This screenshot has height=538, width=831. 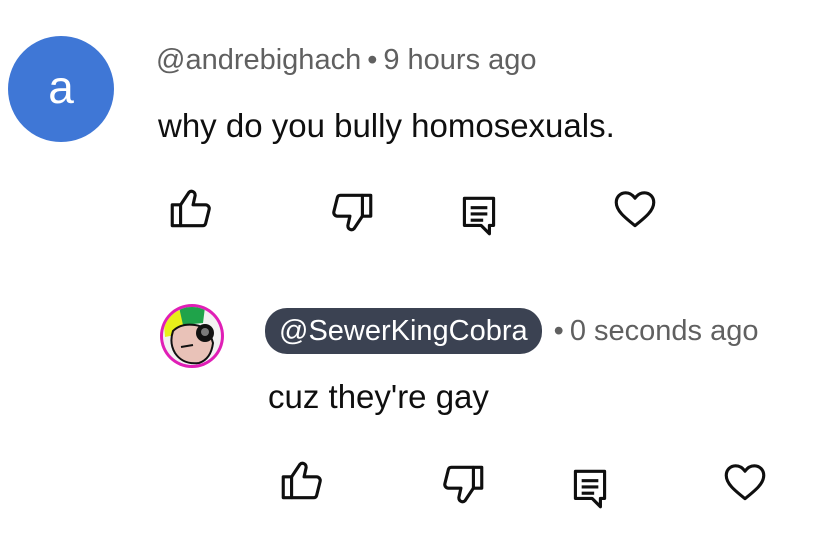 I want to click on reply-text: cuz they're gay, so click(x=378, y=396).